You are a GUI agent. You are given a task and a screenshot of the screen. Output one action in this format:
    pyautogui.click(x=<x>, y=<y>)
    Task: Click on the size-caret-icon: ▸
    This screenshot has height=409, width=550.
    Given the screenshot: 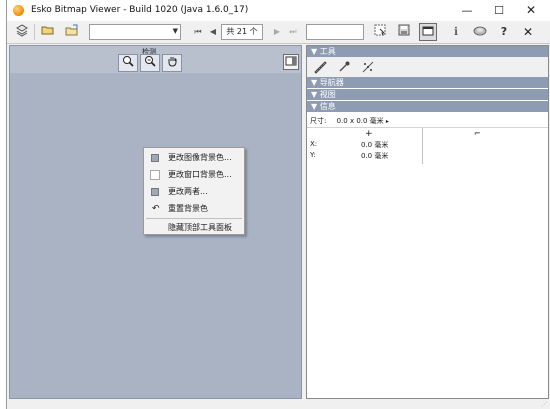 What is the action you would take?
    pyautogui.click(x=387, y=121)
    